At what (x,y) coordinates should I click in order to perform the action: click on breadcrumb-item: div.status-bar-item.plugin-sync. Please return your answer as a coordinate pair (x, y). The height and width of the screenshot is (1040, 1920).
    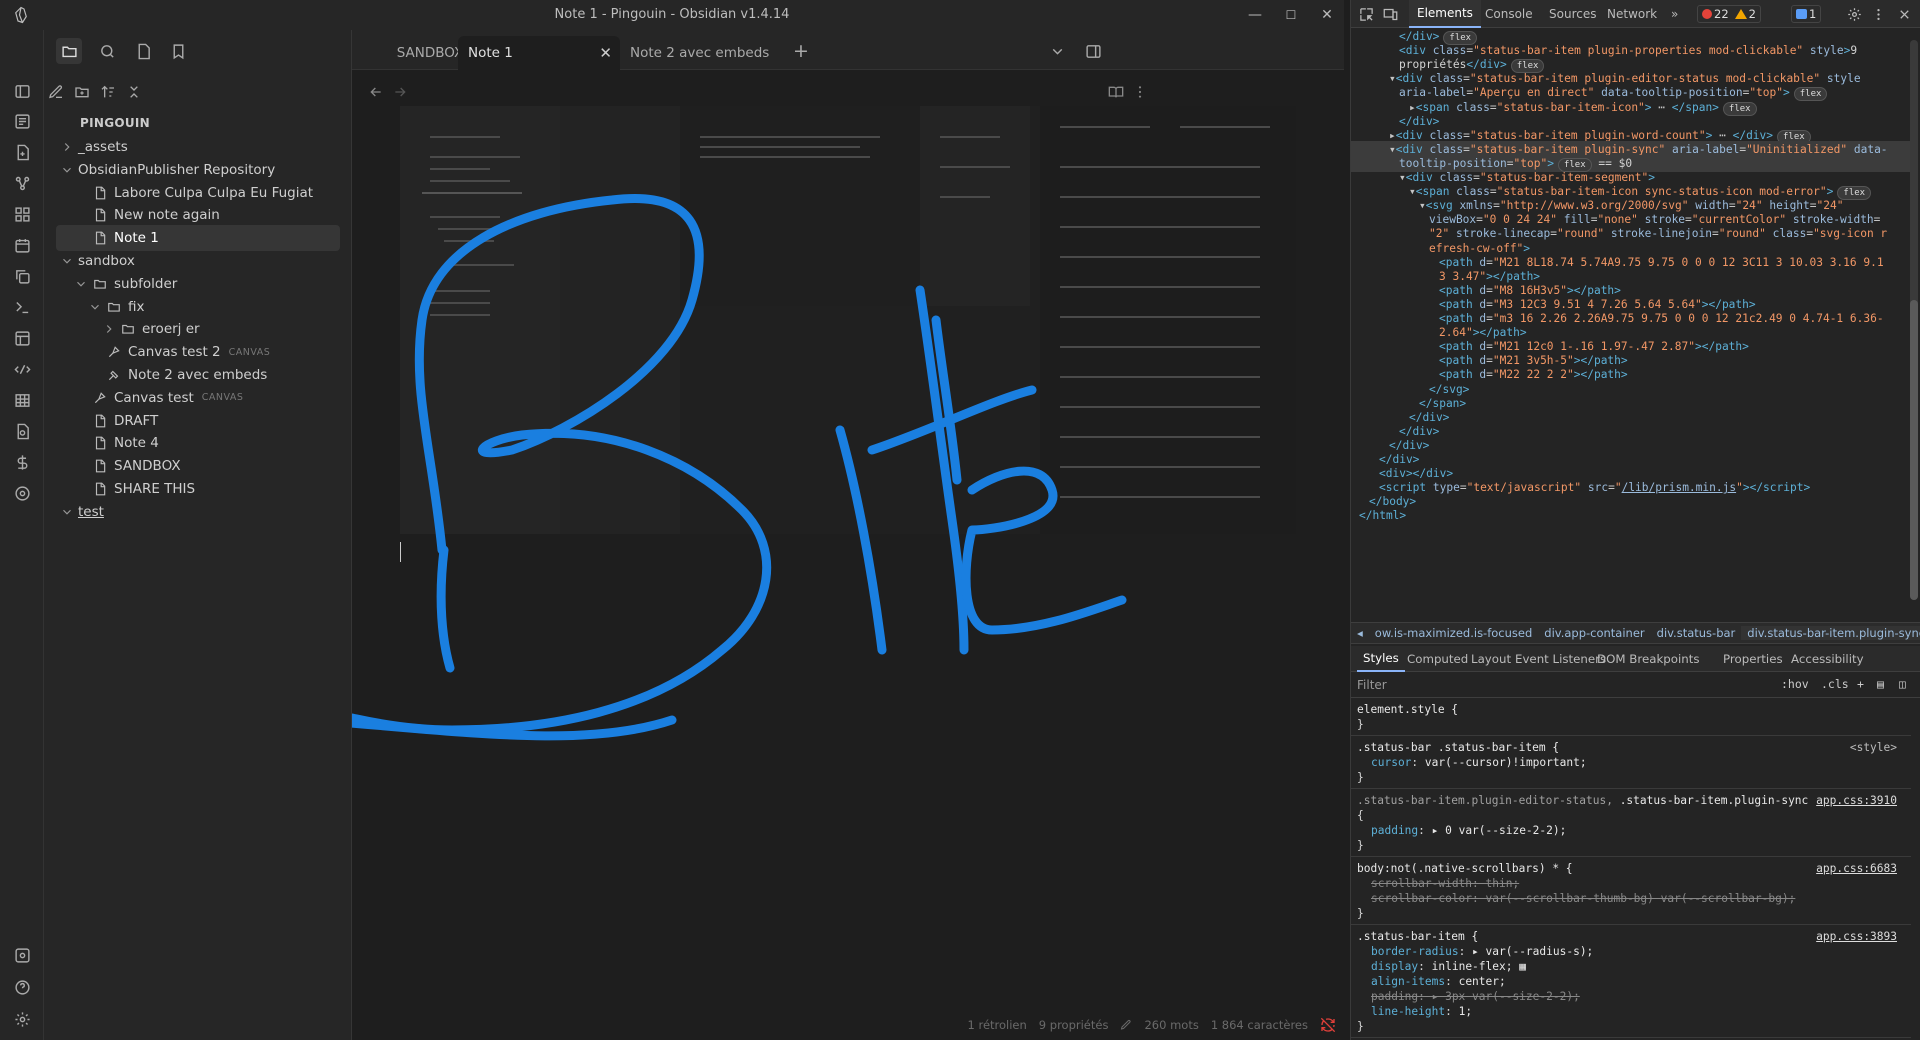
    Looking at the image, I should click on (1830, 633).